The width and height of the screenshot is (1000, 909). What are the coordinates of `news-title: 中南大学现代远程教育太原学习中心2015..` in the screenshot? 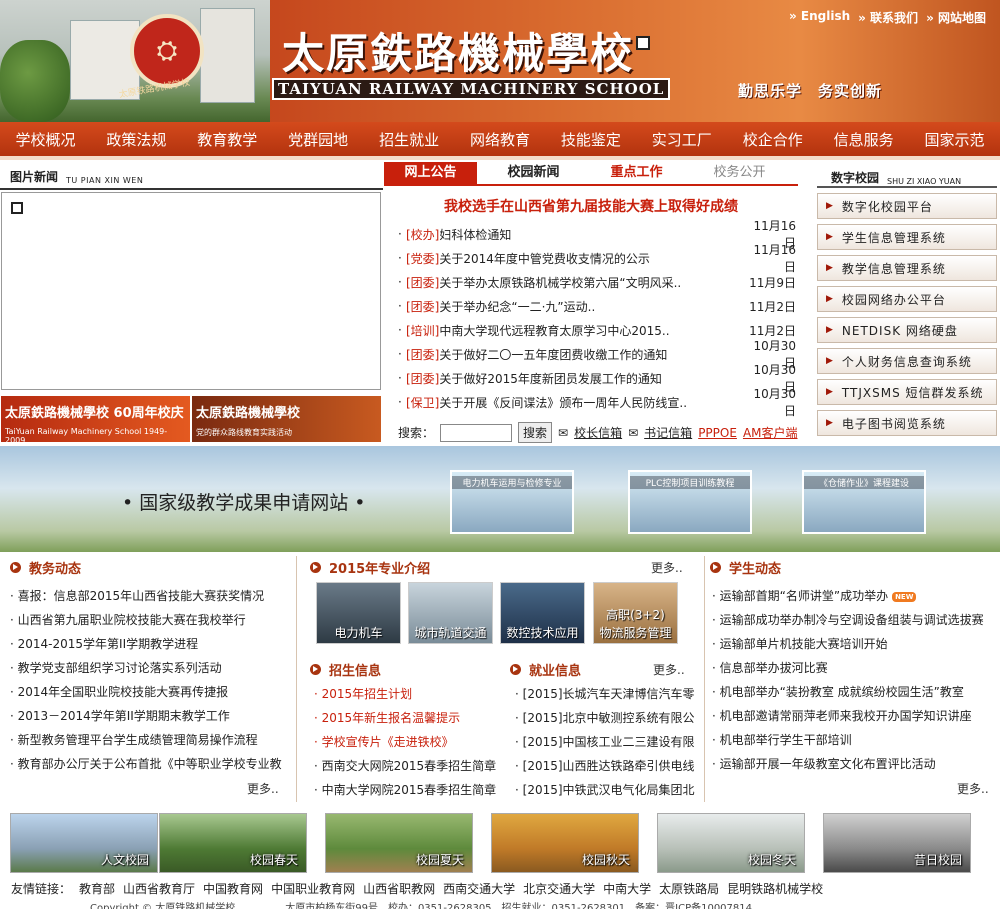 It's located at (590, 330).